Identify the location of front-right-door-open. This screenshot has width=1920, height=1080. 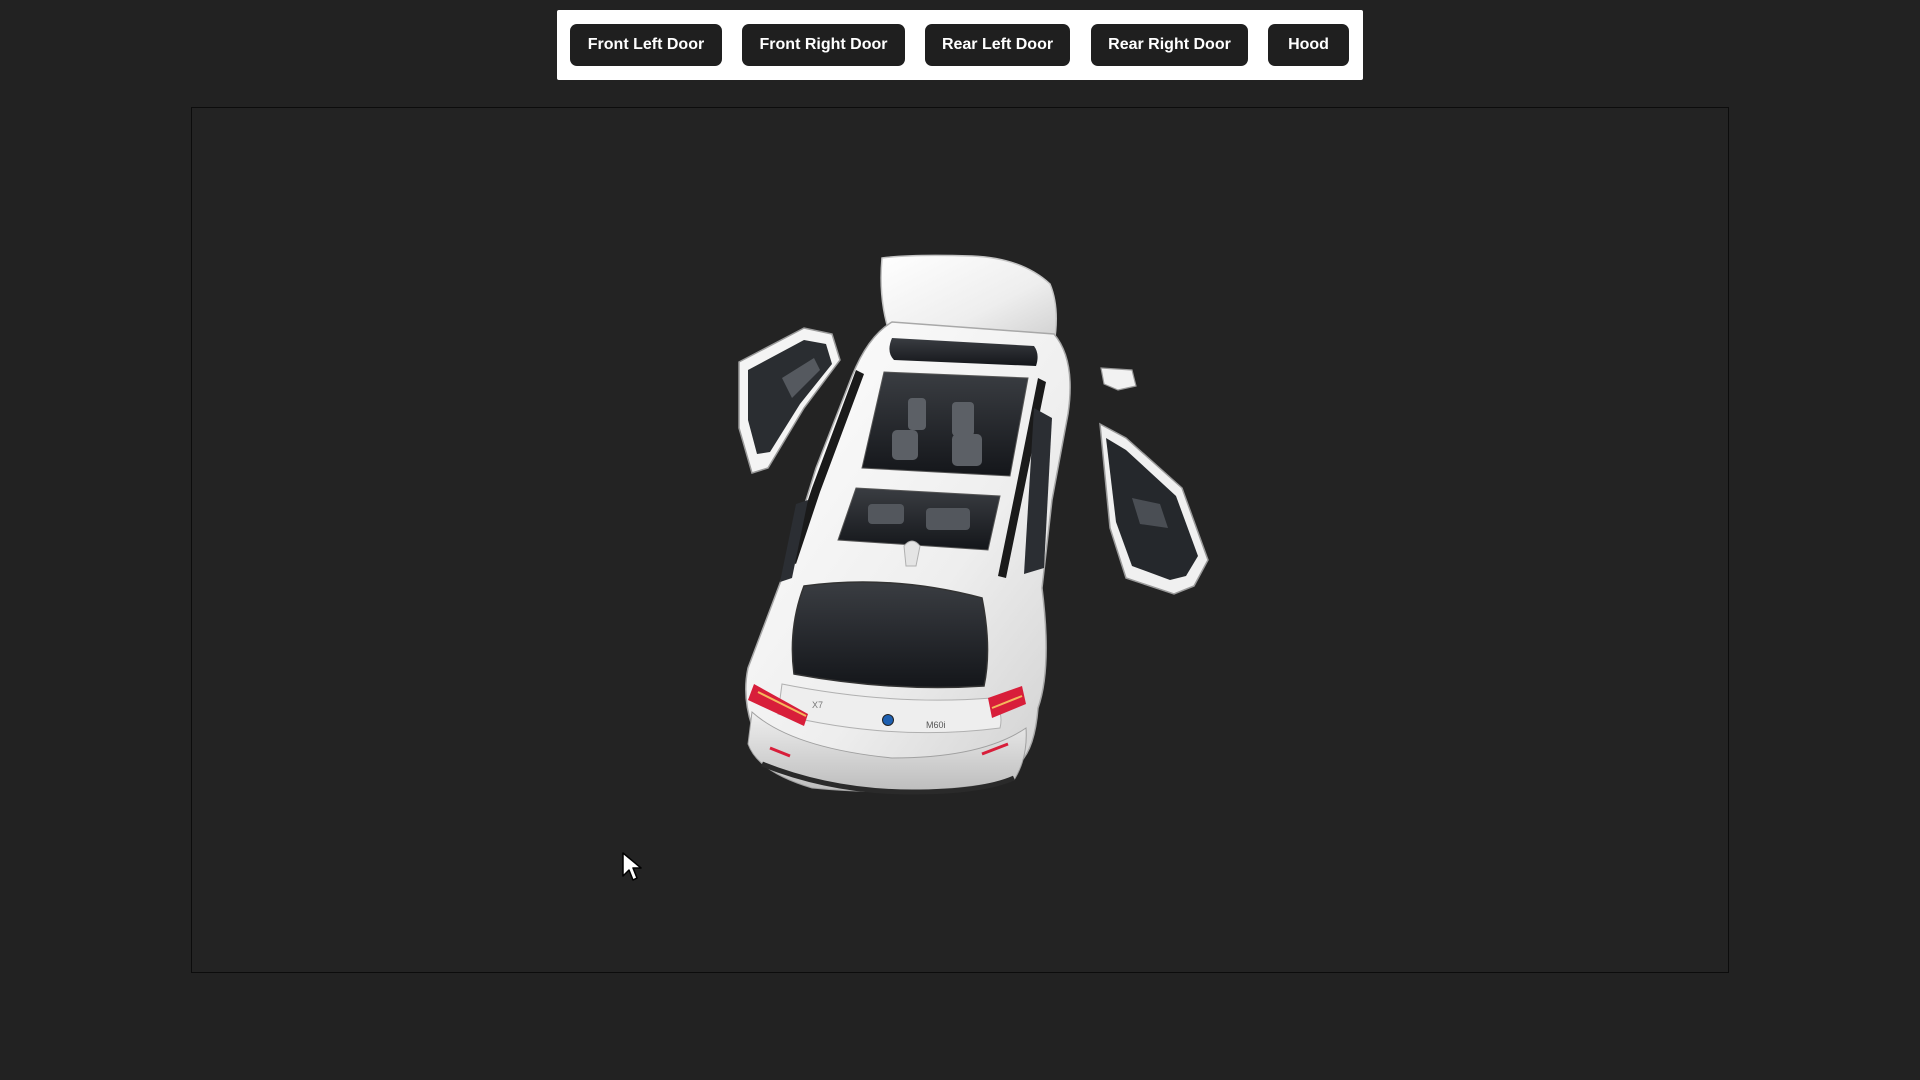
(1154, 481).